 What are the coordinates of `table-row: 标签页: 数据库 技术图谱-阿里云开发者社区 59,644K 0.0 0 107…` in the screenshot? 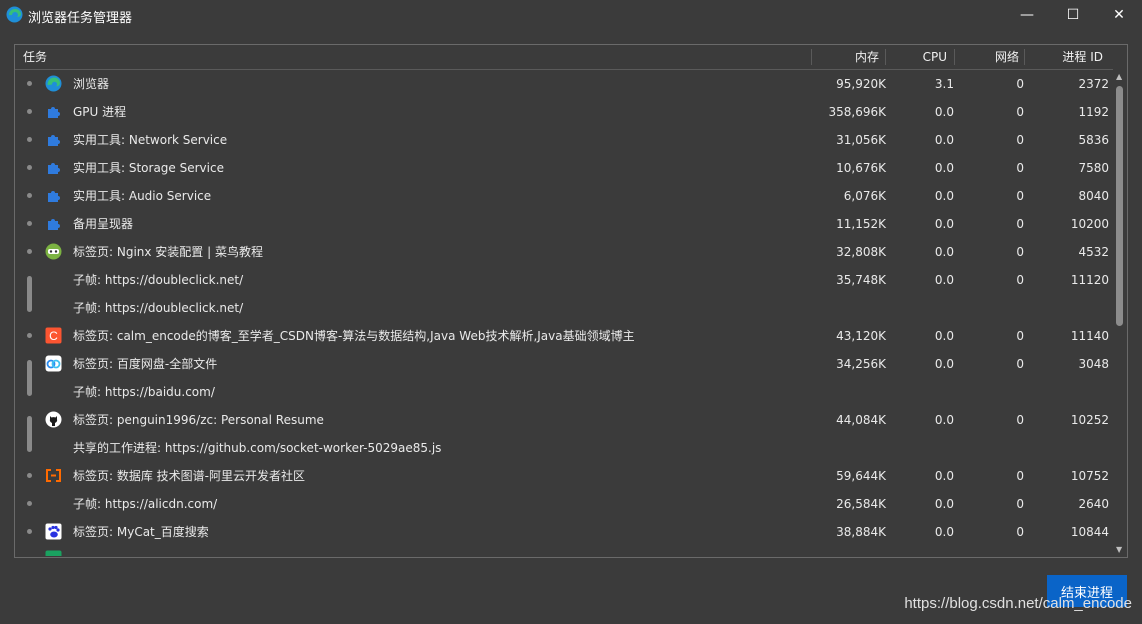 It's located at (564, 476).